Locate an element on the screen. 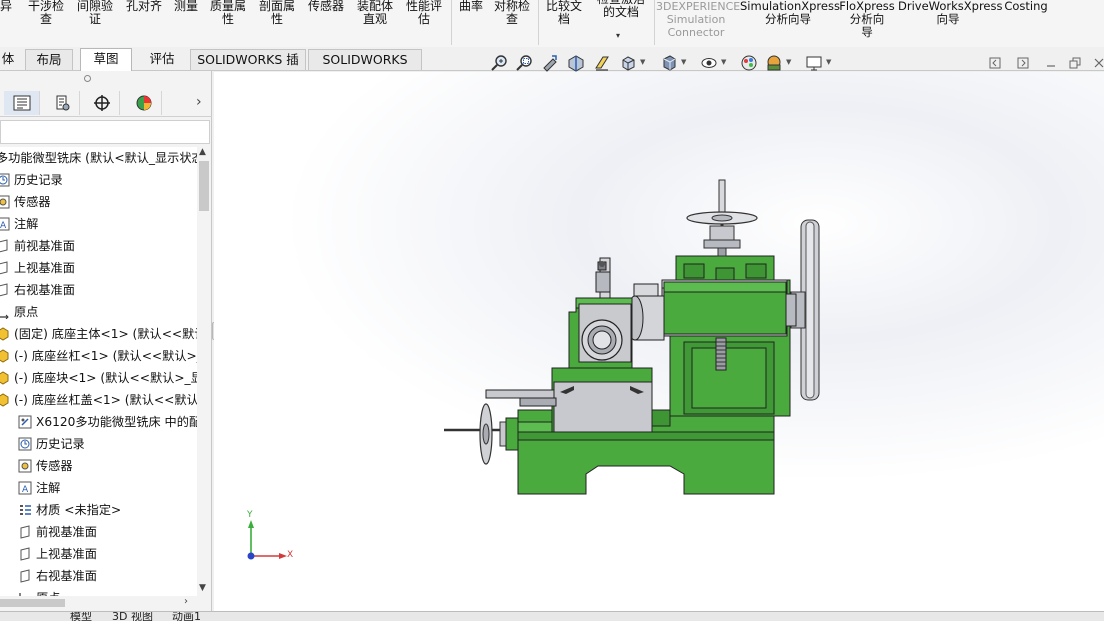 This screenshot has height=621, width=1104. tree-item-base-screw-cover: (-) 底座丝杠盖<1> (默认<<默认>_显示状态 1>) is located at coordinates (98, 400).